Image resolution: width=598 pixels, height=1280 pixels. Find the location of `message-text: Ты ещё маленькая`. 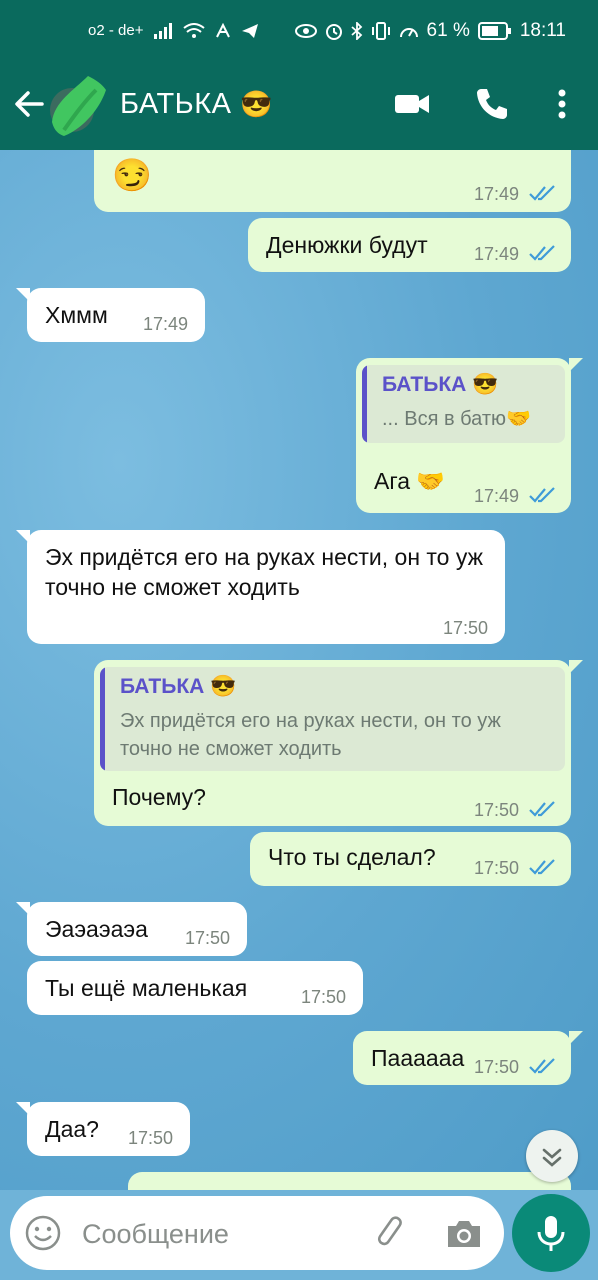

message-text: Ты ещё маленькая is located at coordinates (146, 988).